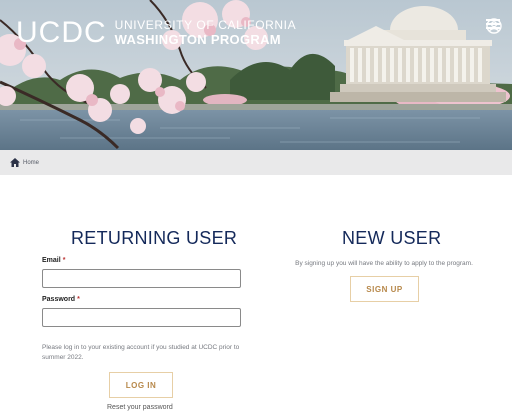 This screenshot has width=512, height=420. I want to click on email-field, so click(141, 278).